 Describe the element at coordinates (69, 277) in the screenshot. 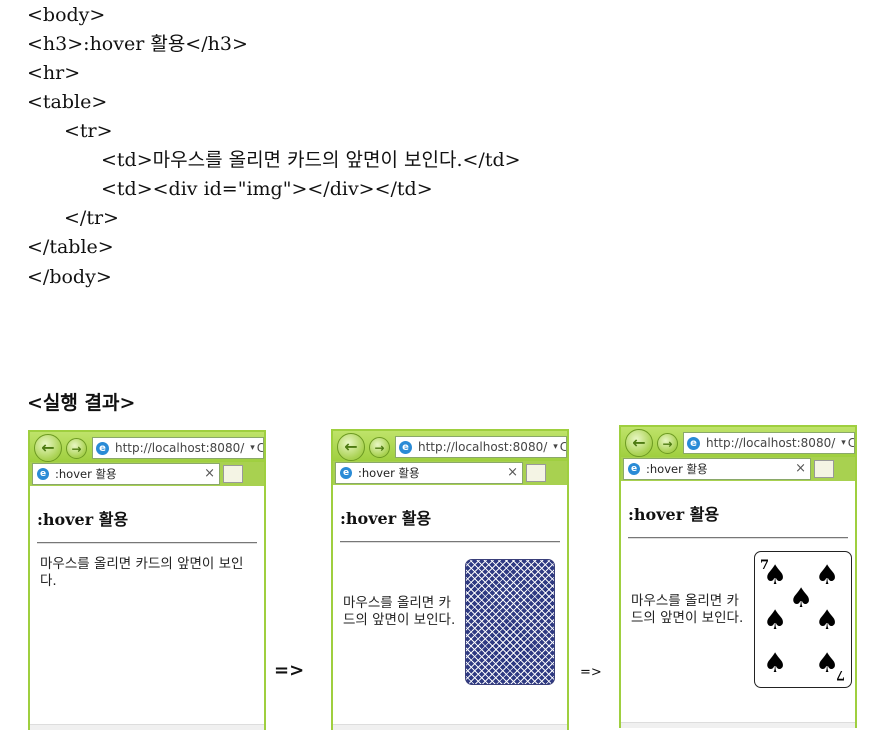

I see `code-line-body-close: </body>` at that location.